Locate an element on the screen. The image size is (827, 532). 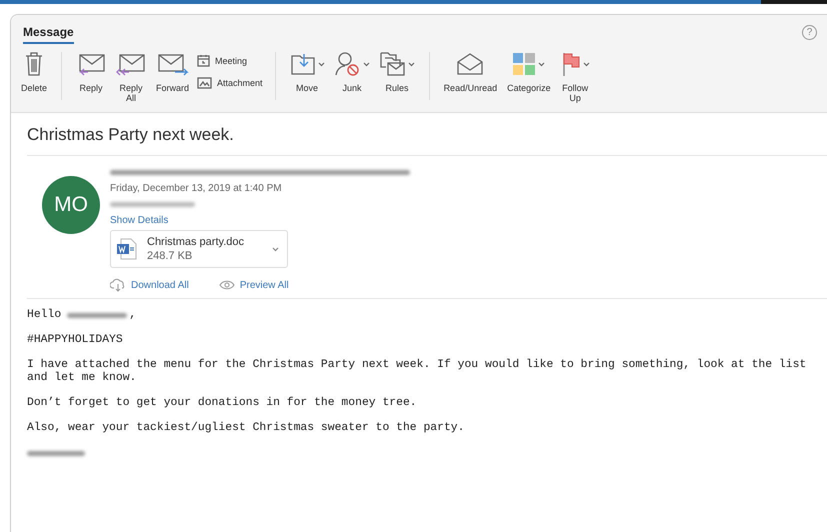
greeting-text: Hello is located at coordinates (44, 315).